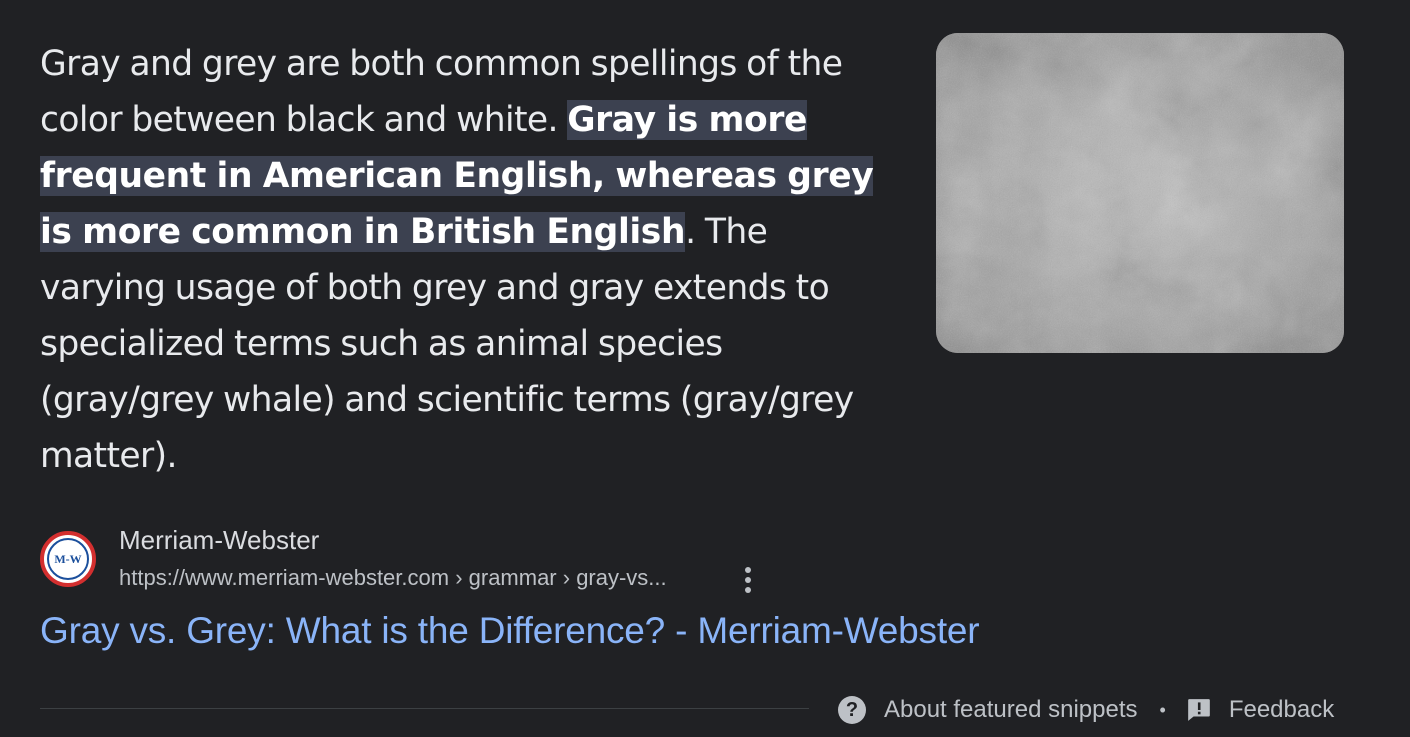 The width and height of the screenshot is (1410, 737). Describe the element at coordinates (1281, 709) in the screenshot. I see `feedback-label: Feedback` at that location.